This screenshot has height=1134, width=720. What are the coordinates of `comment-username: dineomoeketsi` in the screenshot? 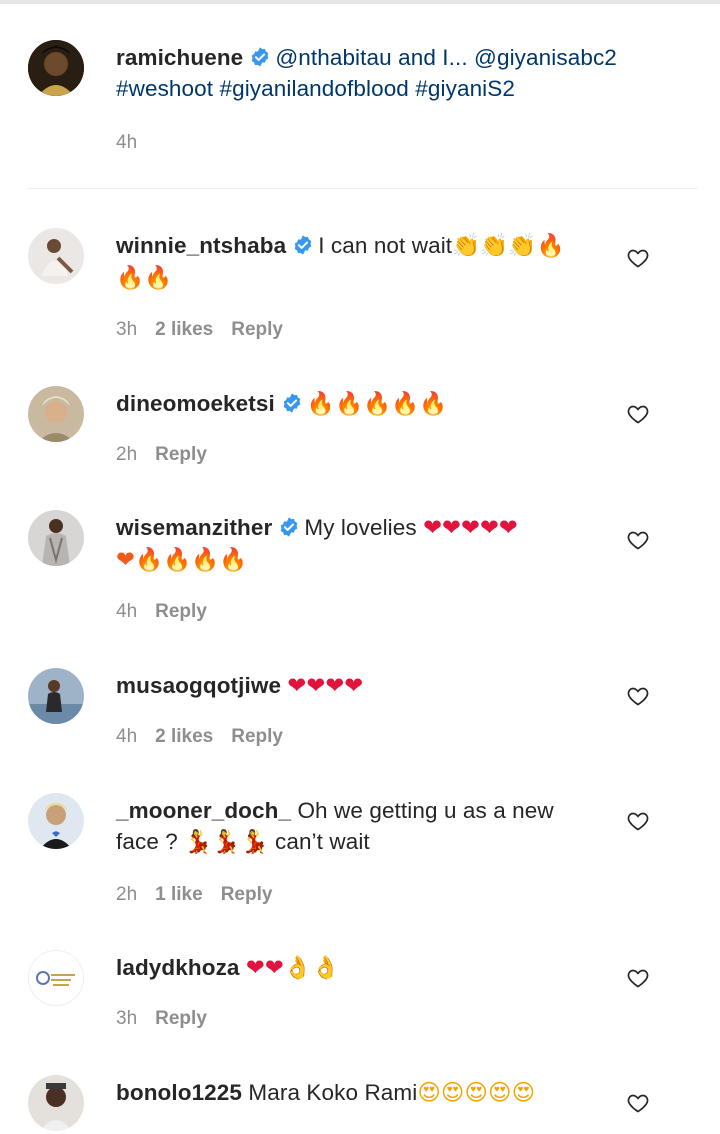 It's located at (195, 403).